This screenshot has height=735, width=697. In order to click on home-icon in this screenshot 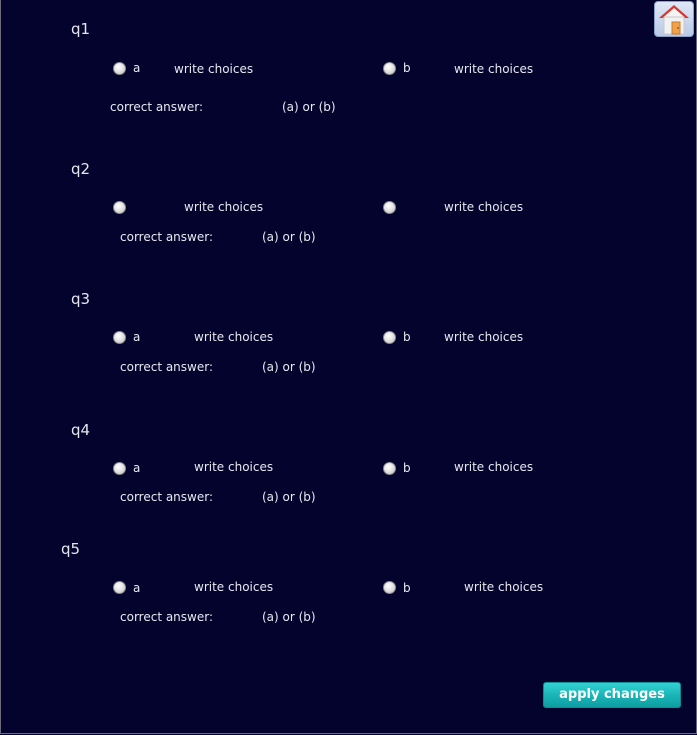, I will do `click(674, 20)`.